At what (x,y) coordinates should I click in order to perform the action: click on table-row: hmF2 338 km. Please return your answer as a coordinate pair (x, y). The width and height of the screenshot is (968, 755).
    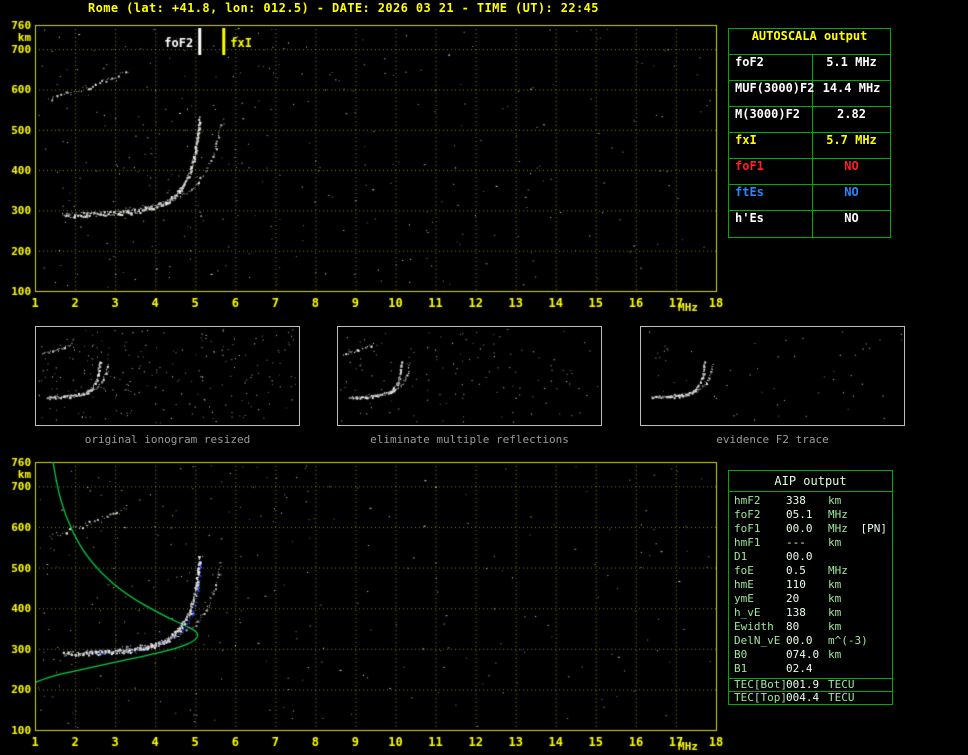
    Looking at the image, I should click on (810, 501).